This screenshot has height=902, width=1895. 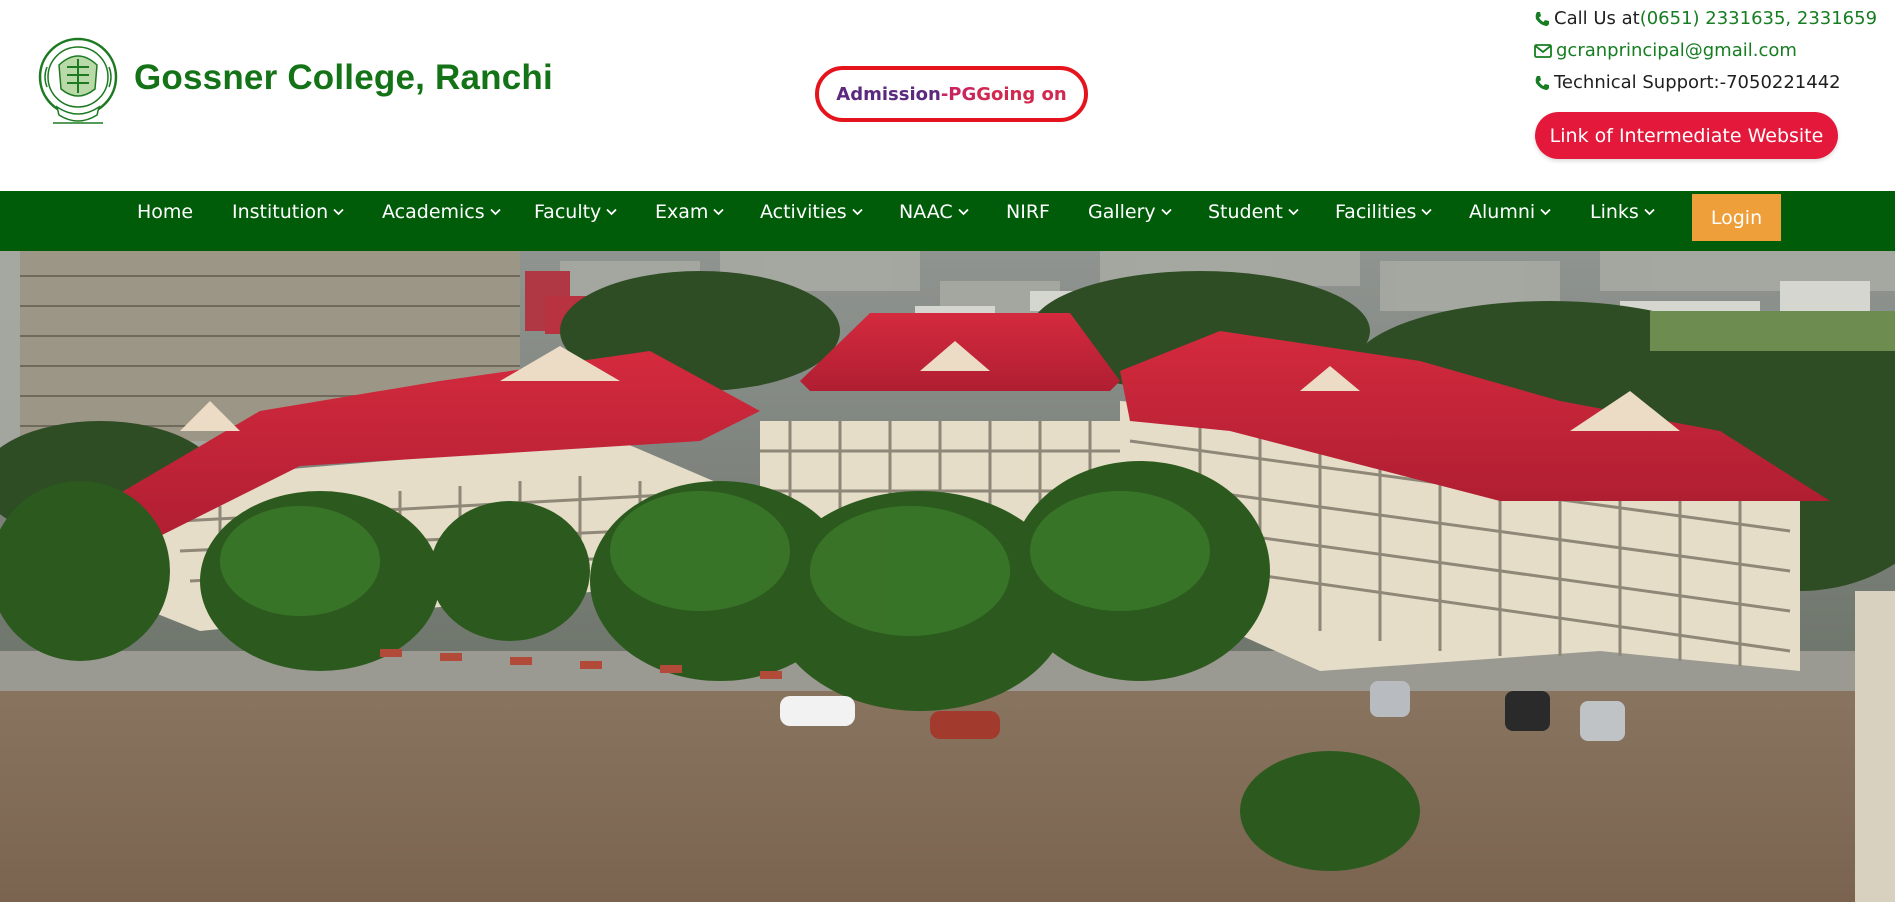 I want to click on nav-item-activities: Activities, so click(x=811, y=212).